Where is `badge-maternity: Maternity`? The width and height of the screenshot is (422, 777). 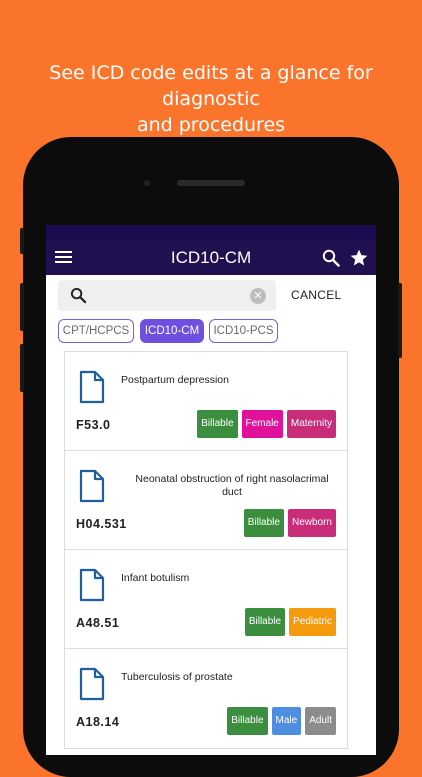
badge-maternity: Maternity is located at coordinates (311, 424).